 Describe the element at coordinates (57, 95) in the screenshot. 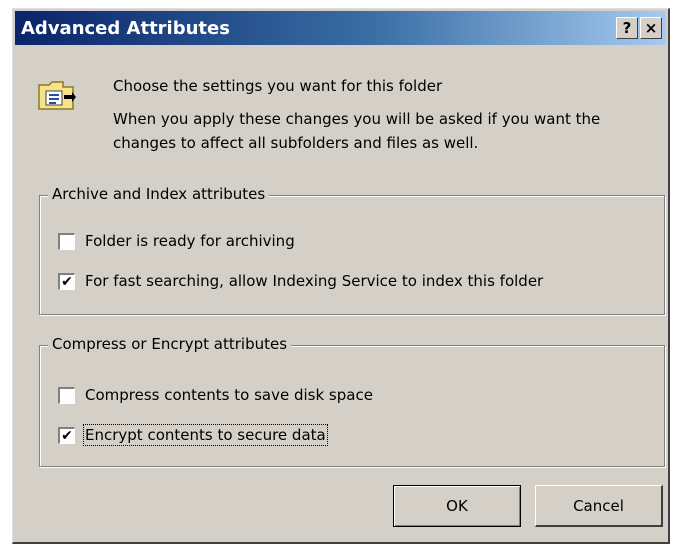

I see `folder-properties-icon` at that location.